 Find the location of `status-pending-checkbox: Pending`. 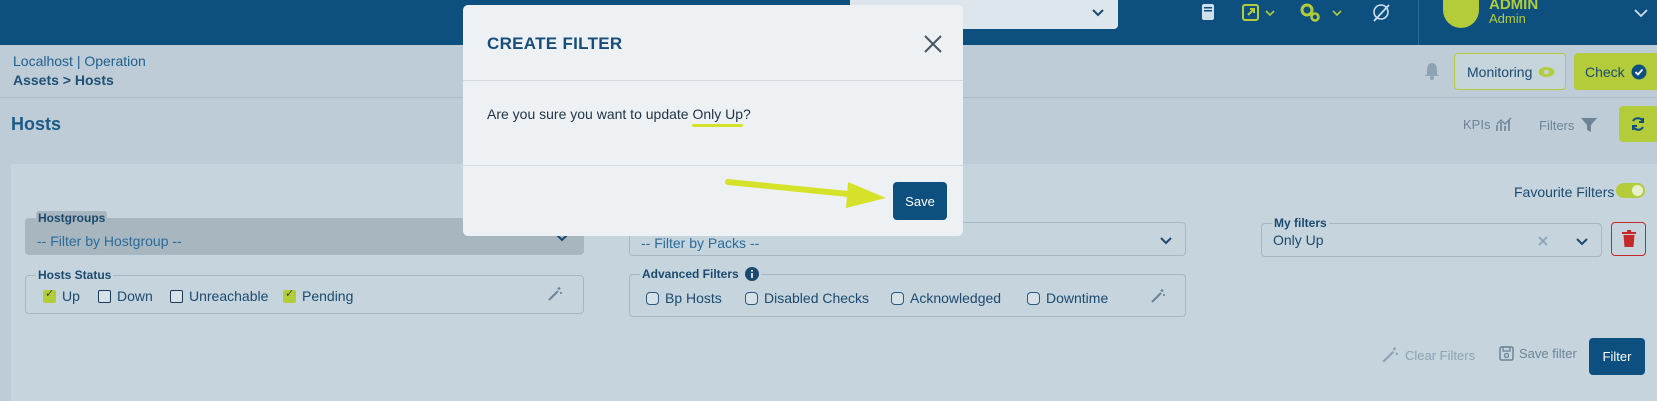

status-pending-checkbox: Pending is located at coordinates (318, 295).